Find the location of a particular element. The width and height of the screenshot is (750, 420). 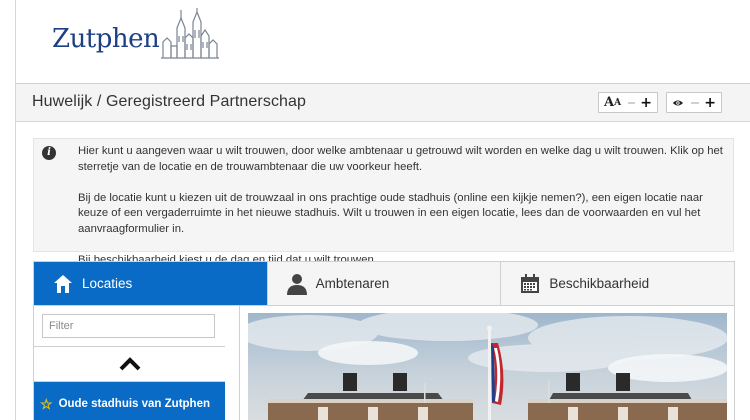

filter-input is located at coordinates (128, 326).